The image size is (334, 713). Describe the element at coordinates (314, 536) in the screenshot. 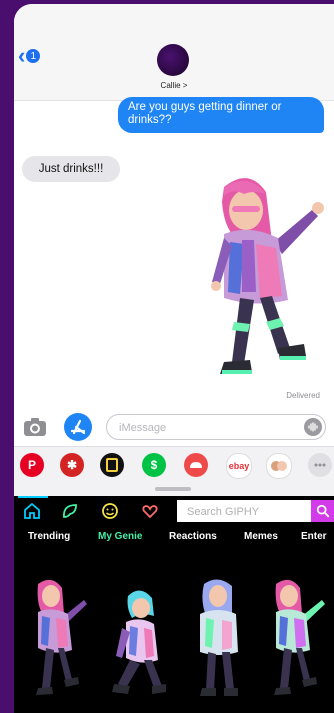

I see `tab-entertainment: Enter` at that location.